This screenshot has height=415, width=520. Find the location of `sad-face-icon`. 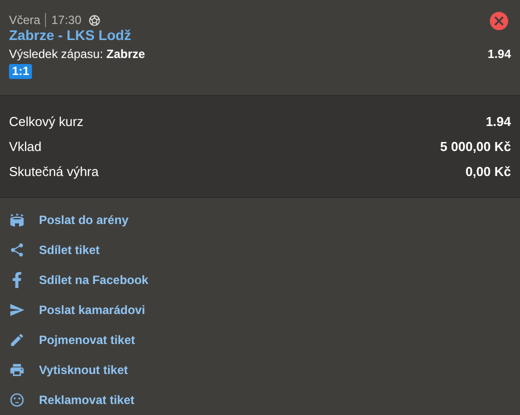

sad-face-icon is located at coordinates (17, 400).